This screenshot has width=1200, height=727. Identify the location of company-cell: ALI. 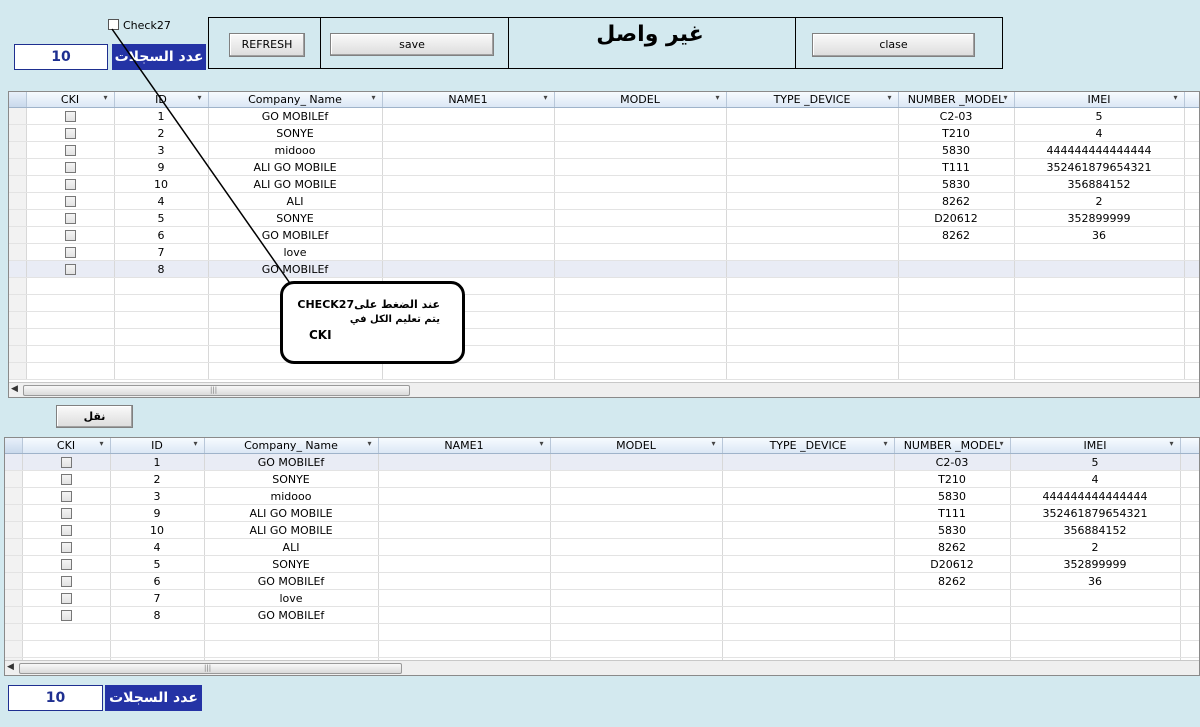
(291, 547).